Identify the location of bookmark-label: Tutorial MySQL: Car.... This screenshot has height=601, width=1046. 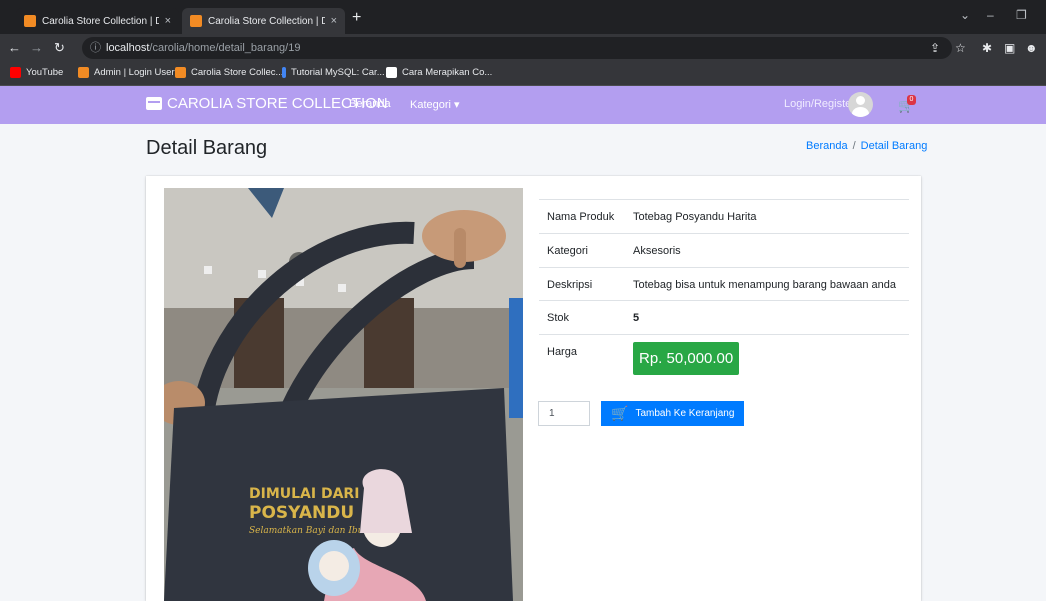
(338, 72).